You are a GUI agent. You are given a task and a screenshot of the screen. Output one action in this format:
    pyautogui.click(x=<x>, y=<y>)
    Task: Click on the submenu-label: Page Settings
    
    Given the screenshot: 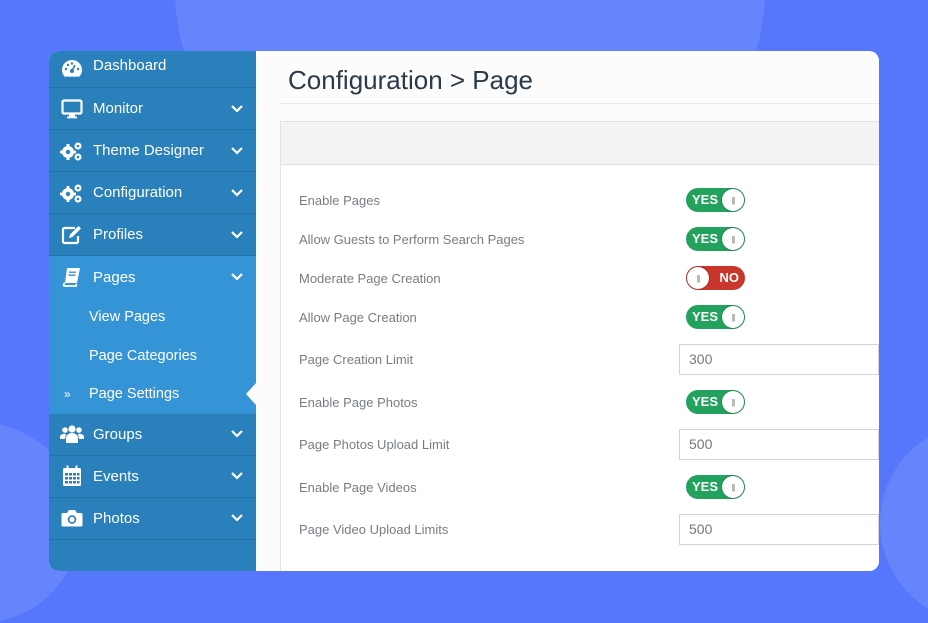 What is the action you would take?
    pyautogui.click(x=134, y=394)
    